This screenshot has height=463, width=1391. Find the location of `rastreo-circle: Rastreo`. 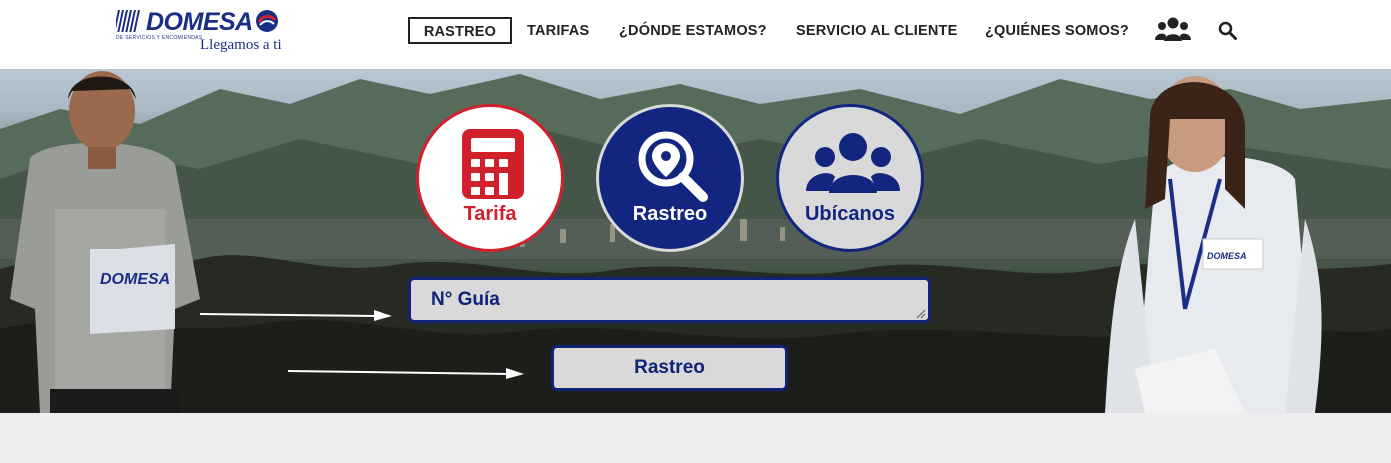

rastreo-circle: Rastreo is located at coordinates (670, 178).